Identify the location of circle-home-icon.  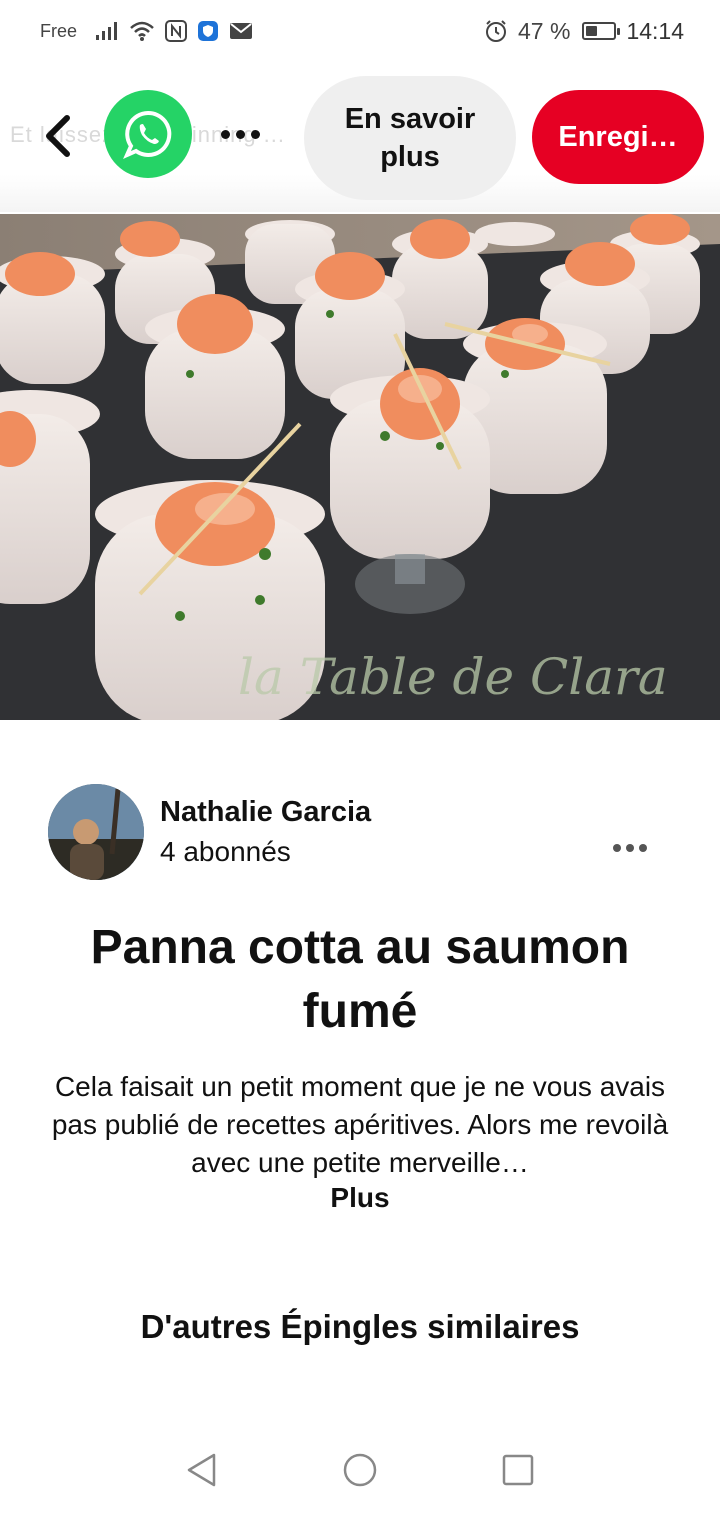
(360, 1470).